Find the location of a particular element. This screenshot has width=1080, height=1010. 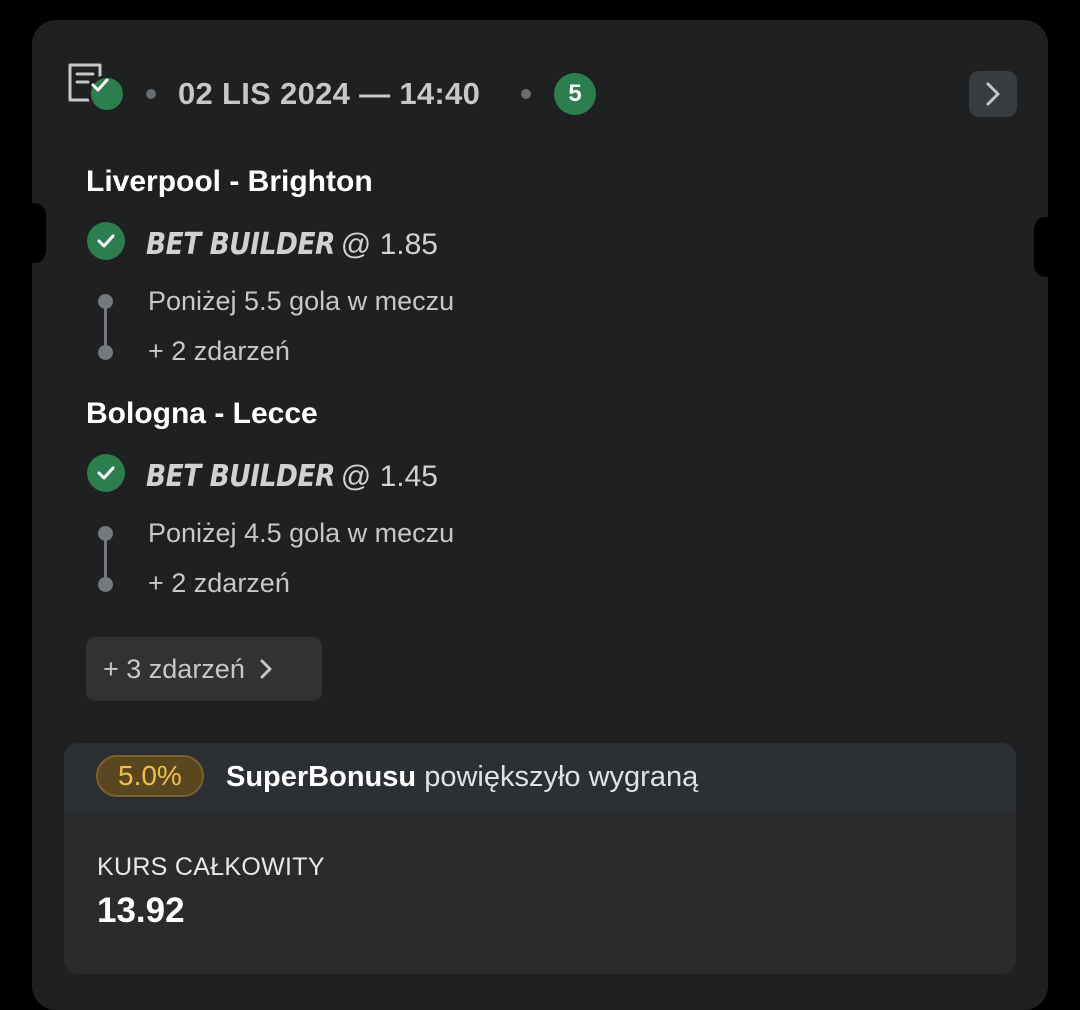

bet-line: BET BUILDER @ 1.85 is located at coordinates (292, 247).